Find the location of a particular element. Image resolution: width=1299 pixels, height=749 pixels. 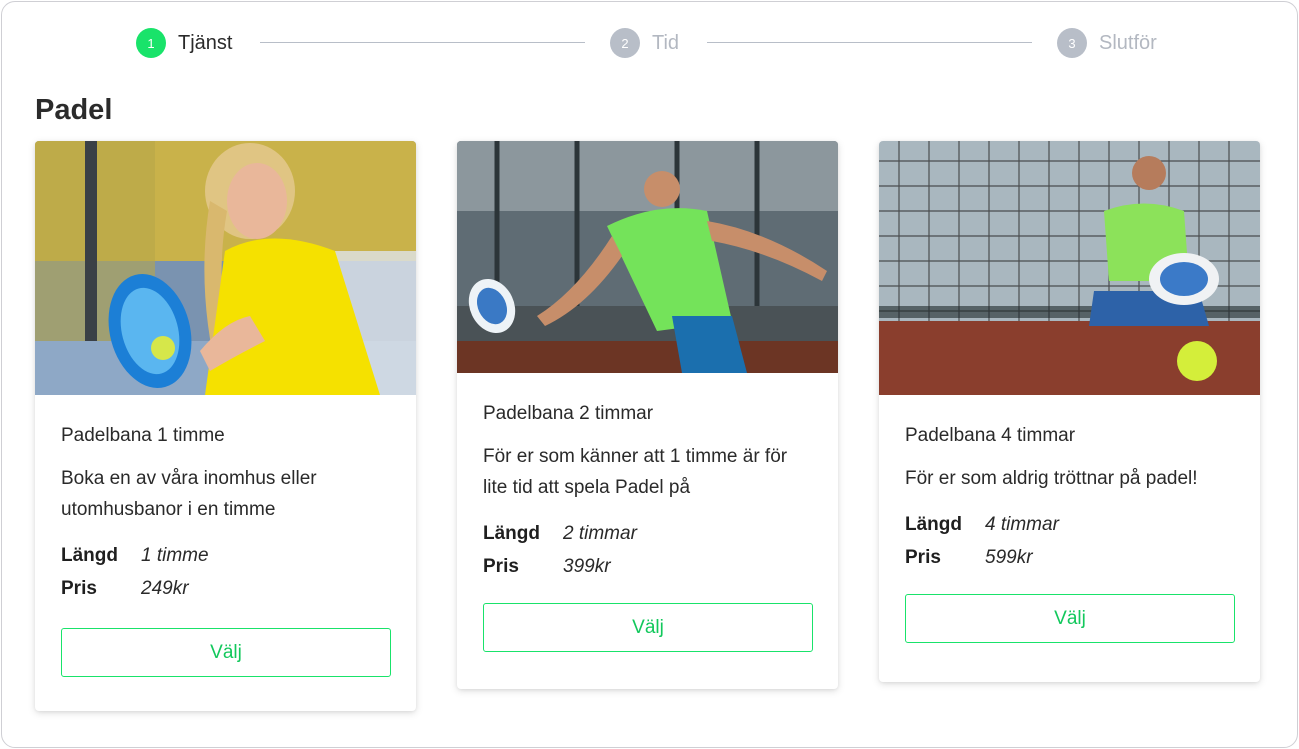

duration-row: Längd 1 timme is located at coordinates (225, 555).